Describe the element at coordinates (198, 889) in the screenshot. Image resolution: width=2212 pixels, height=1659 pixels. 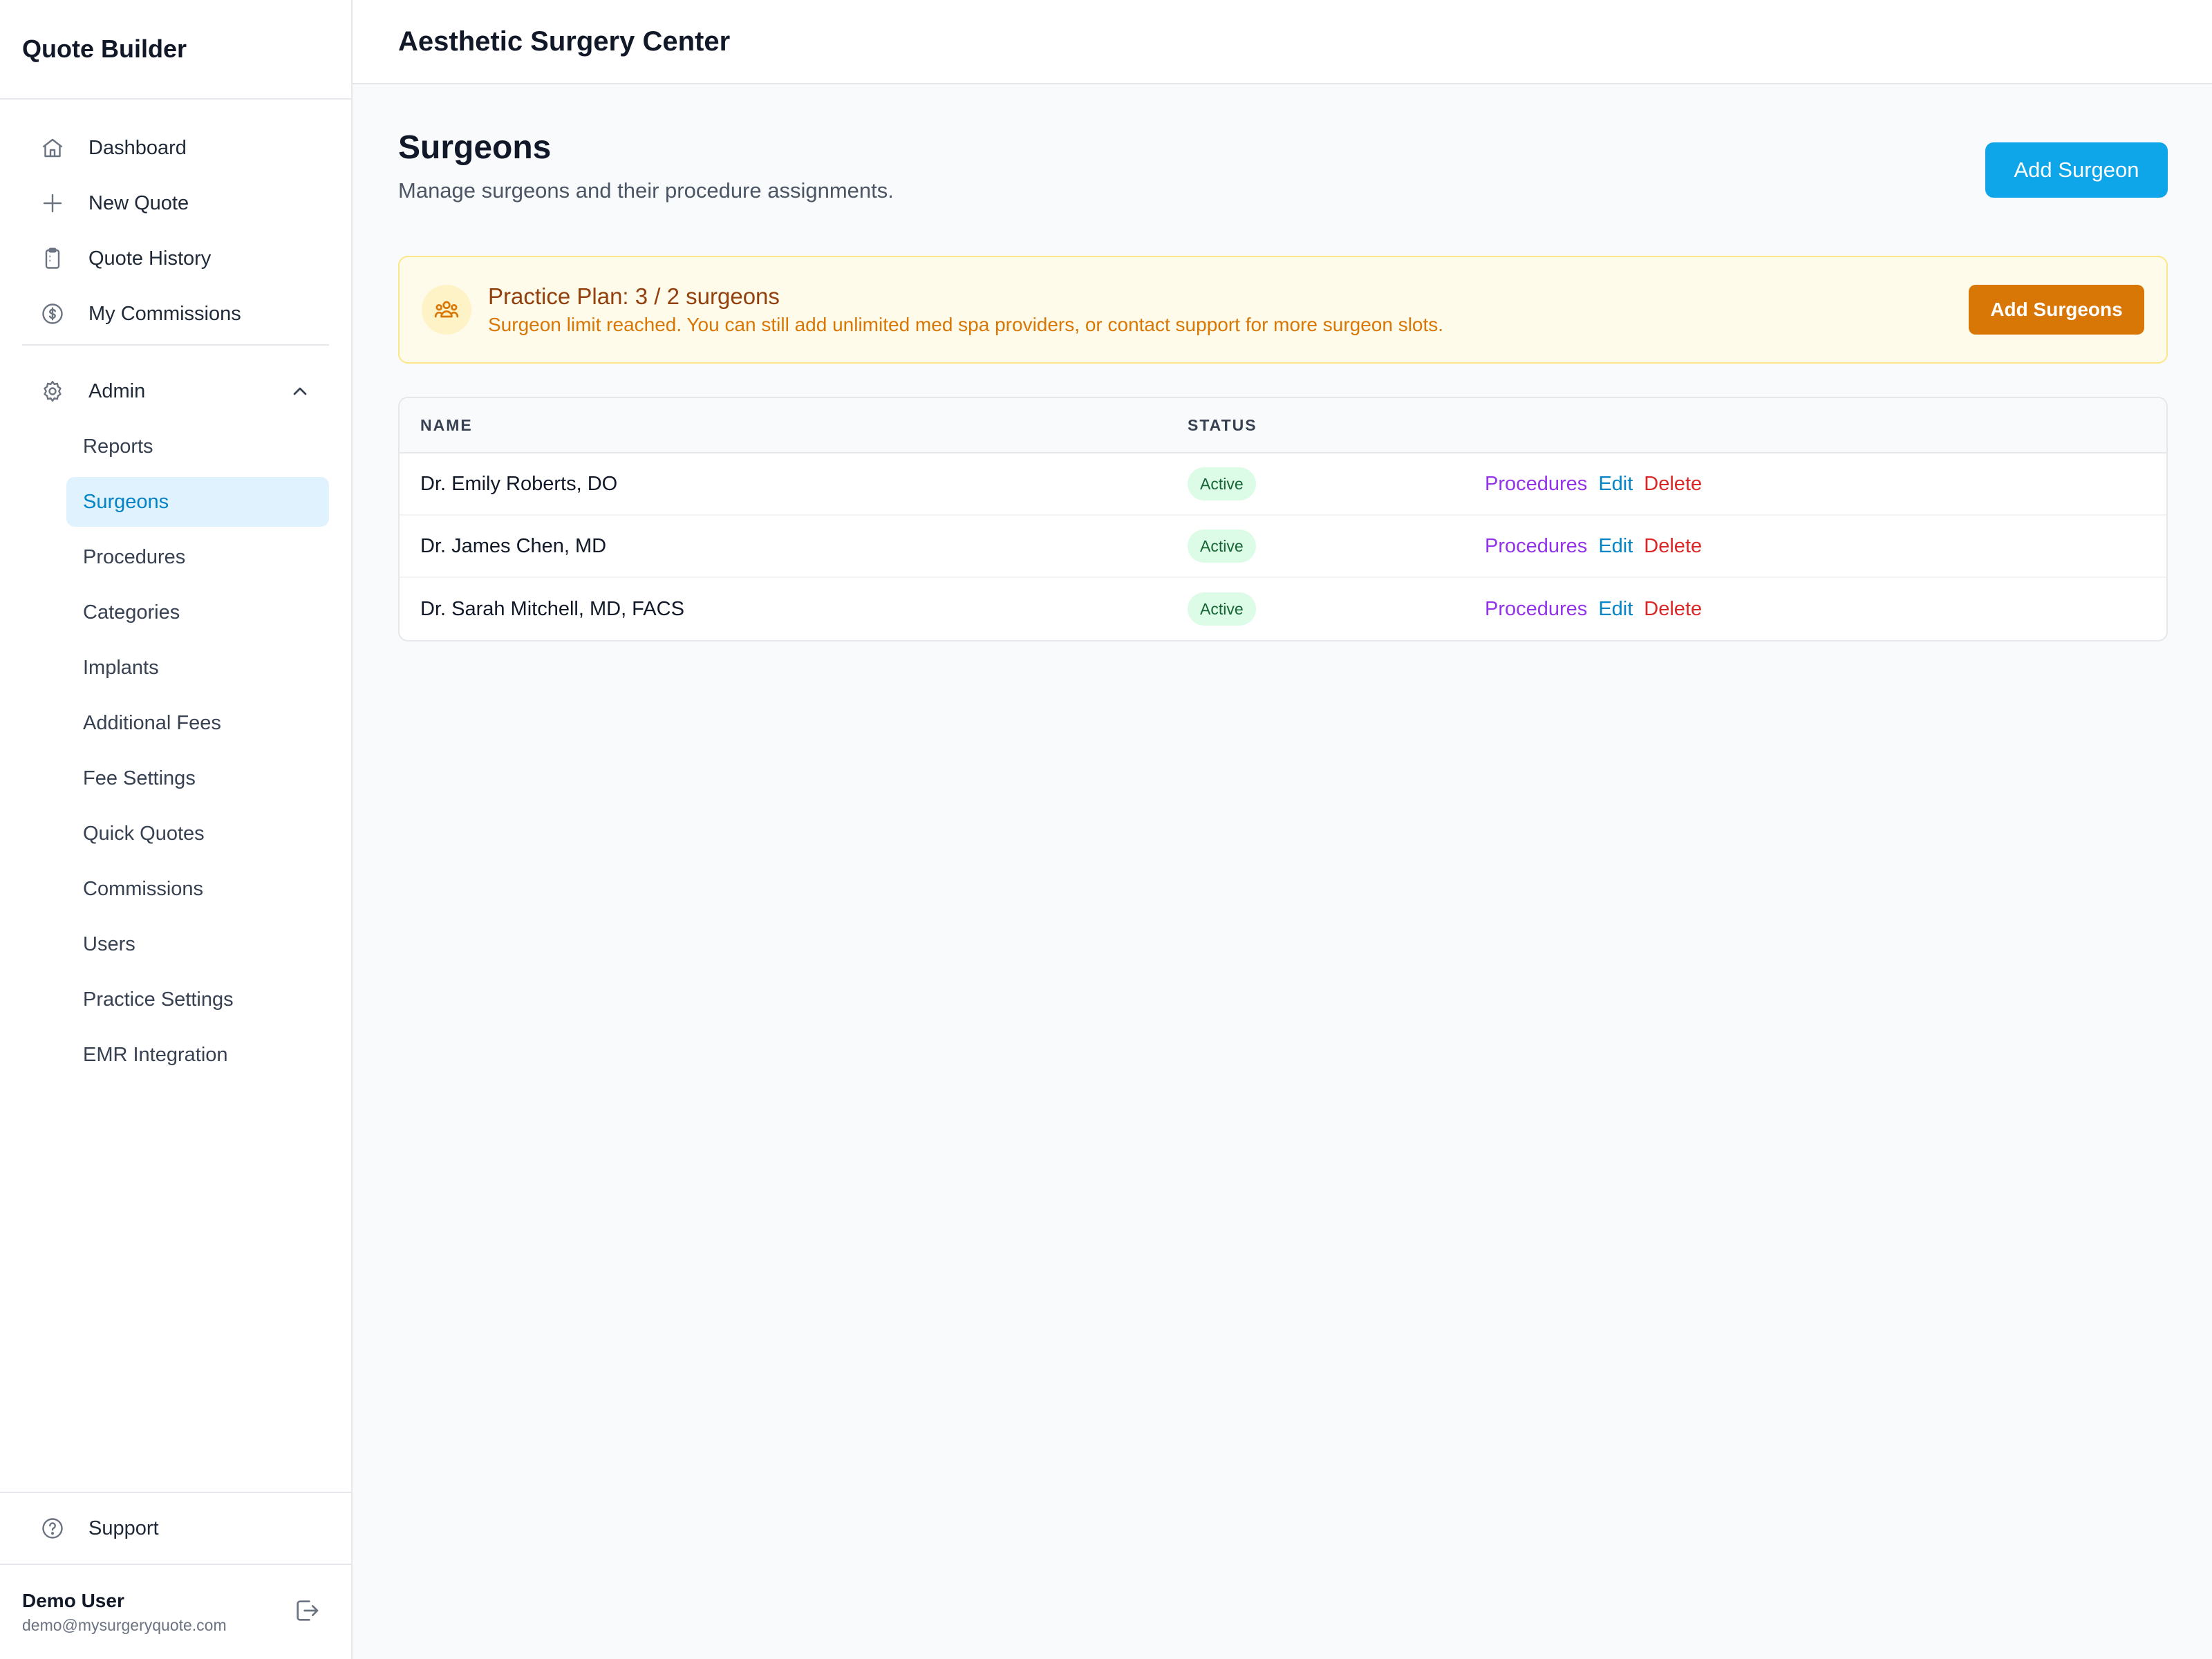
I see `sidebar-item-commissions: Commissions` at that location.